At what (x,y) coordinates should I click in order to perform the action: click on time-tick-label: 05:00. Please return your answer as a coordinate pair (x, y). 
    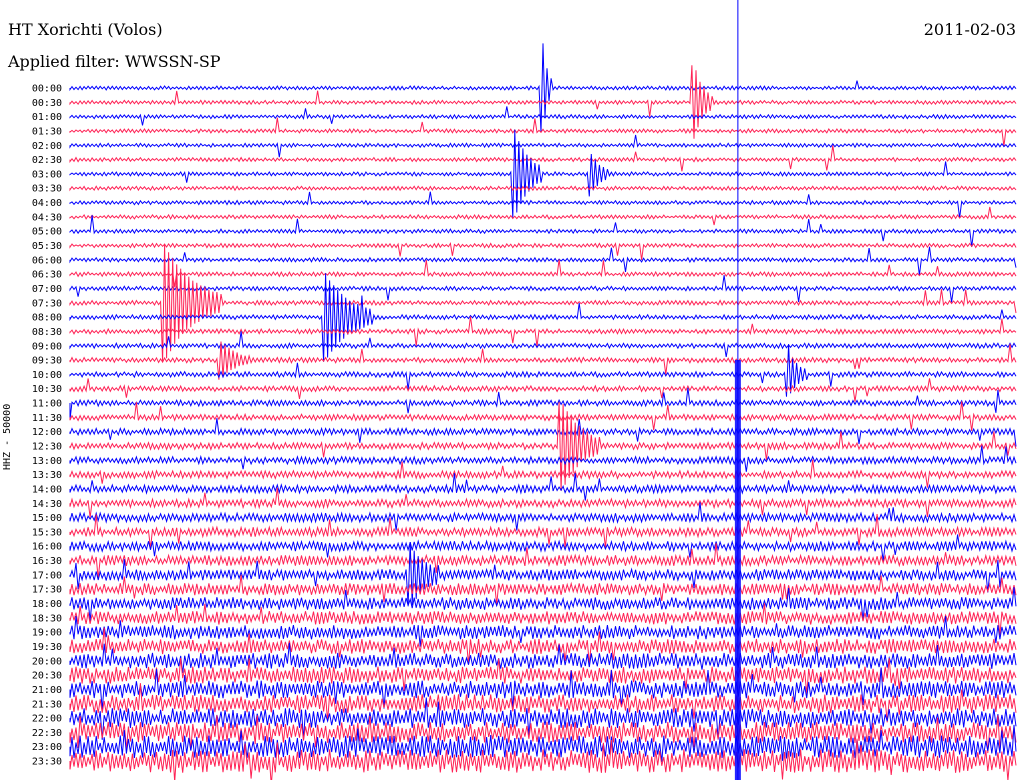
    Looking at the image, I should click on (47, 232).